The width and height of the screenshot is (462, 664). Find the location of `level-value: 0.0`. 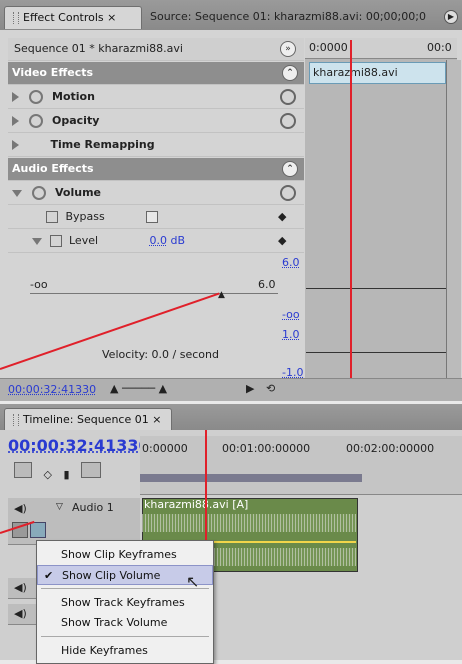

level-value: 0.0 is located at coordinates (159, 240).